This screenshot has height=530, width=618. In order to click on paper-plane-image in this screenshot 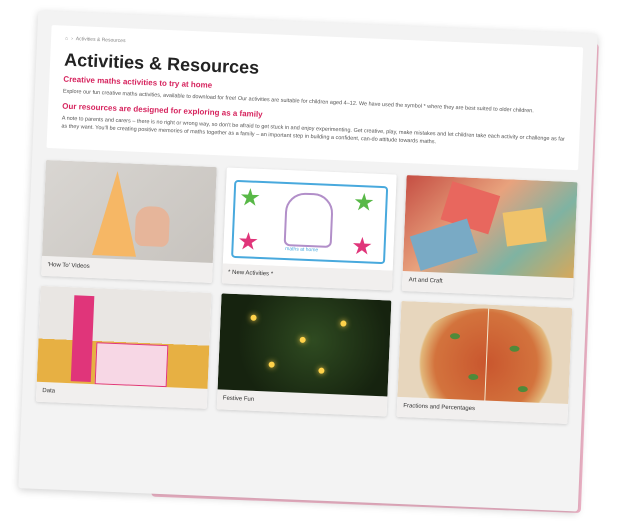, I will do `click(116, 213)`.